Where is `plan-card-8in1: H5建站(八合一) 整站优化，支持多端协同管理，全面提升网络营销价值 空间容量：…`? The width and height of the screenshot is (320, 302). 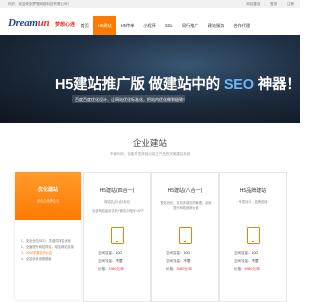
plan-card-8in1: H5建站(八合一) 整站优化，支持多端协同管理，全面提升网络营销价值 空间容量：… is located at coordinates (185, 237).